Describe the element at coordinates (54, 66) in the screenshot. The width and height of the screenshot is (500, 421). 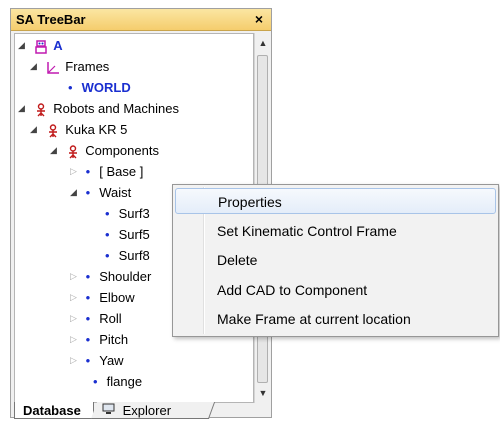
I see `frame-icon` at that location.